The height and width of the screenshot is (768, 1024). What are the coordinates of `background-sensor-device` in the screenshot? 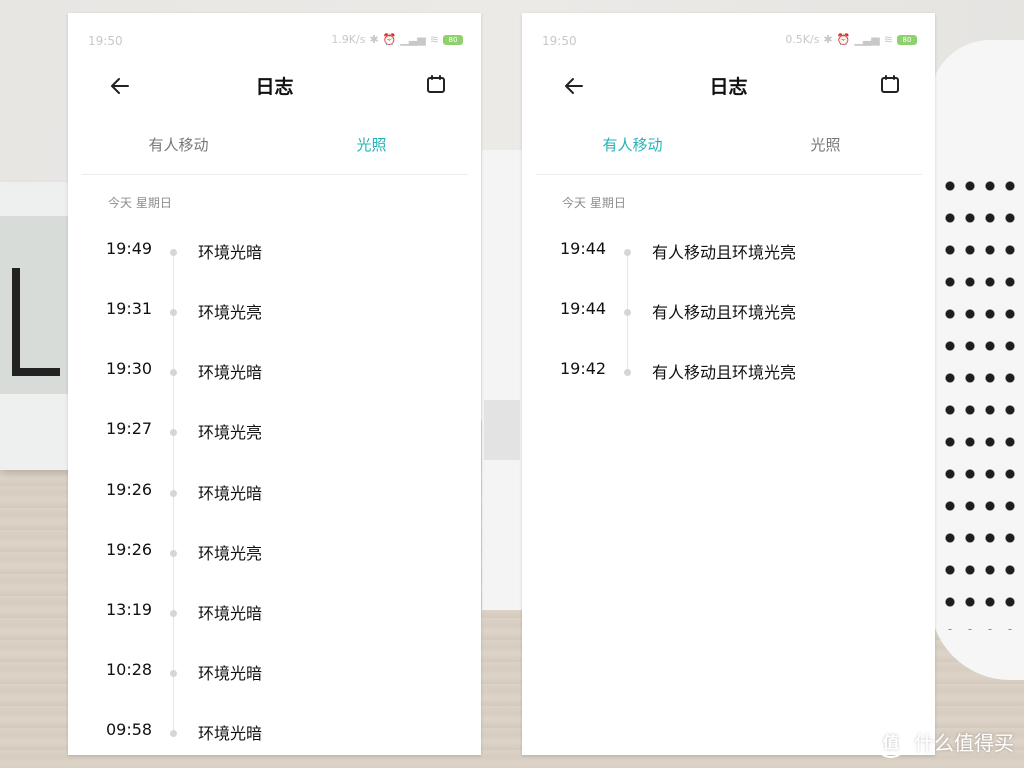 It's located at (502, 380).